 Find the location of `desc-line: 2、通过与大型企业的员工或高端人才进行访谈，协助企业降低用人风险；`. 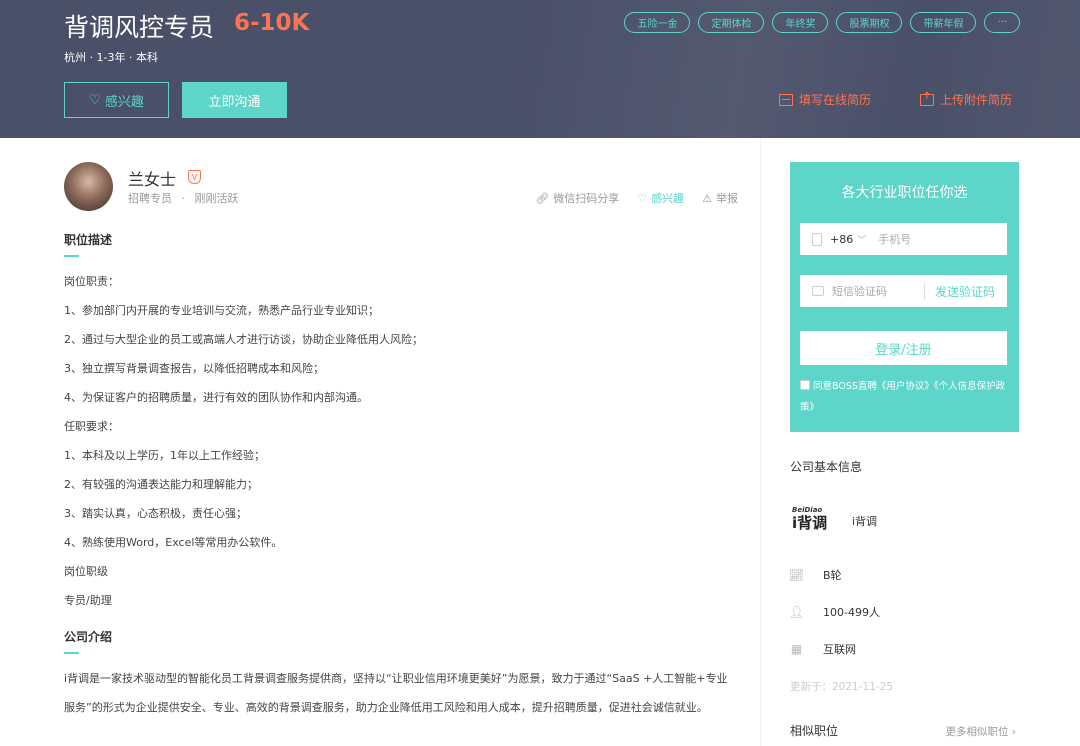

desc-line: 2、通过与大型企业的员工或高端人才进行访谈，协助企业降低用人风险； is located at coordinates (243, 339).